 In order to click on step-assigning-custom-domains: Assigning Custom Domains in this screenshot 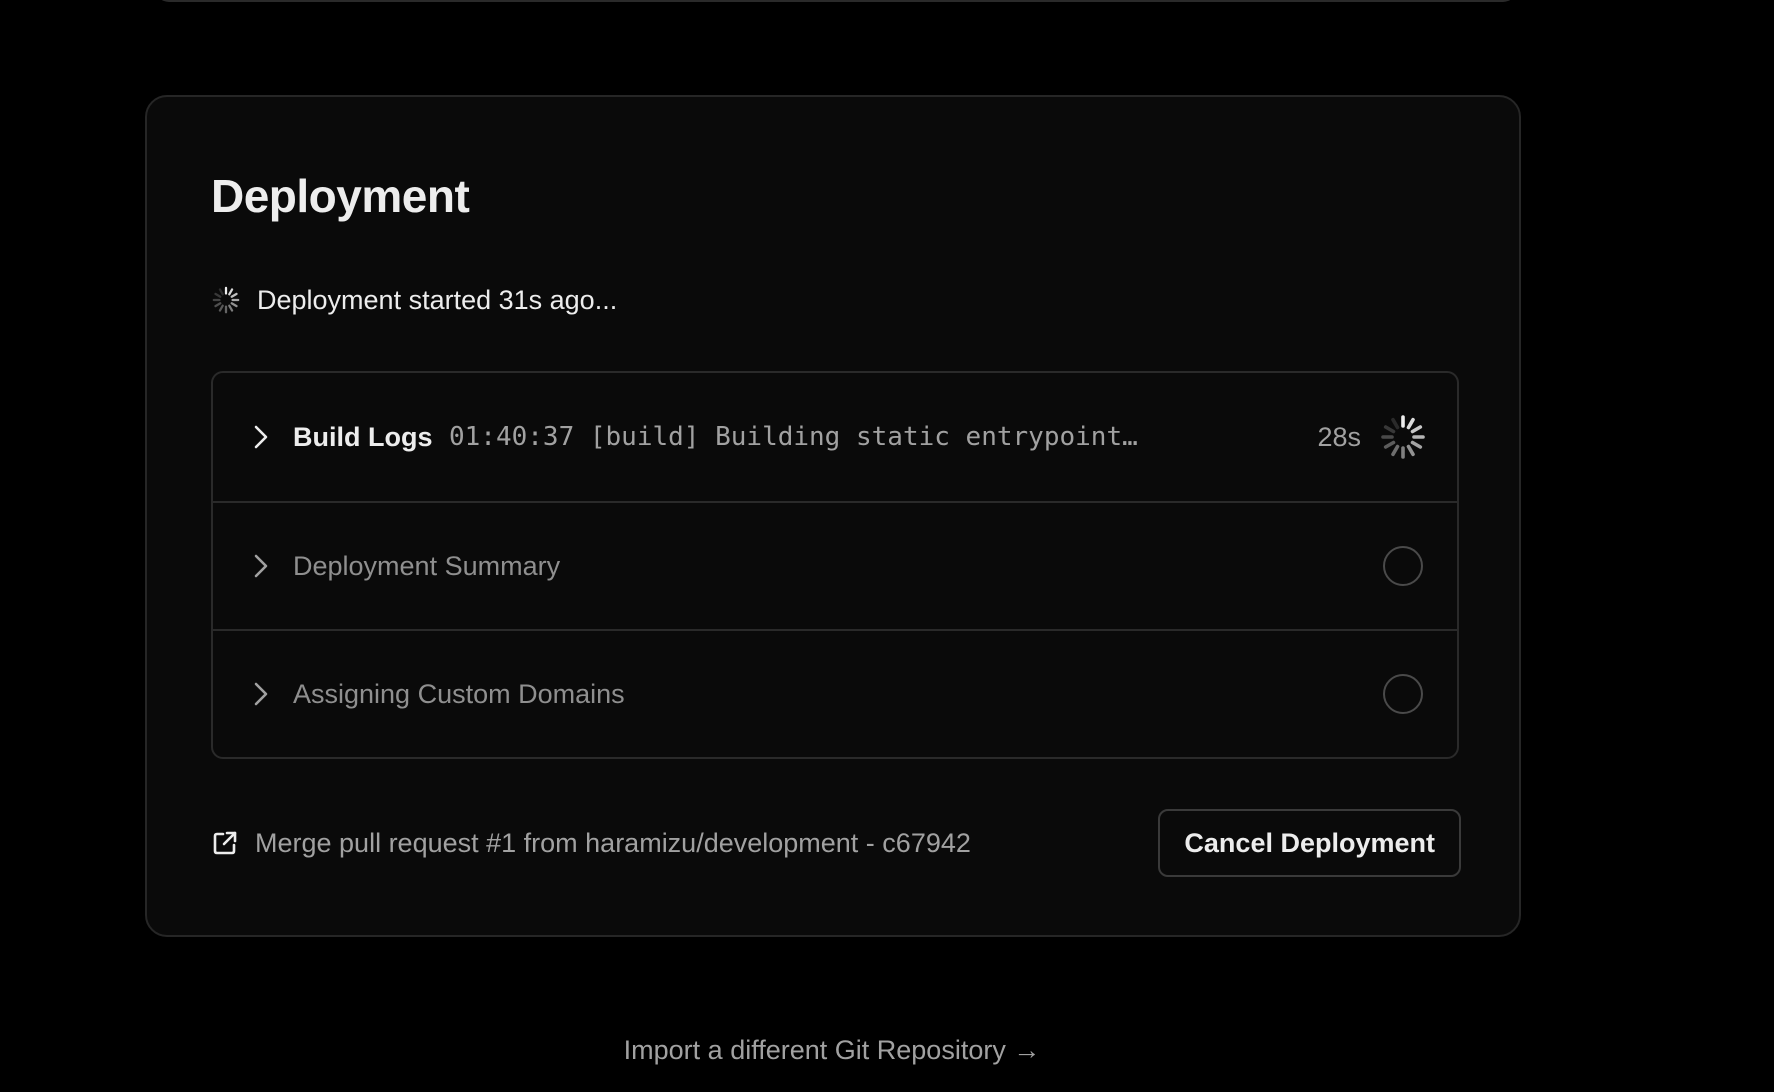, I will do `click(835, 693)`.